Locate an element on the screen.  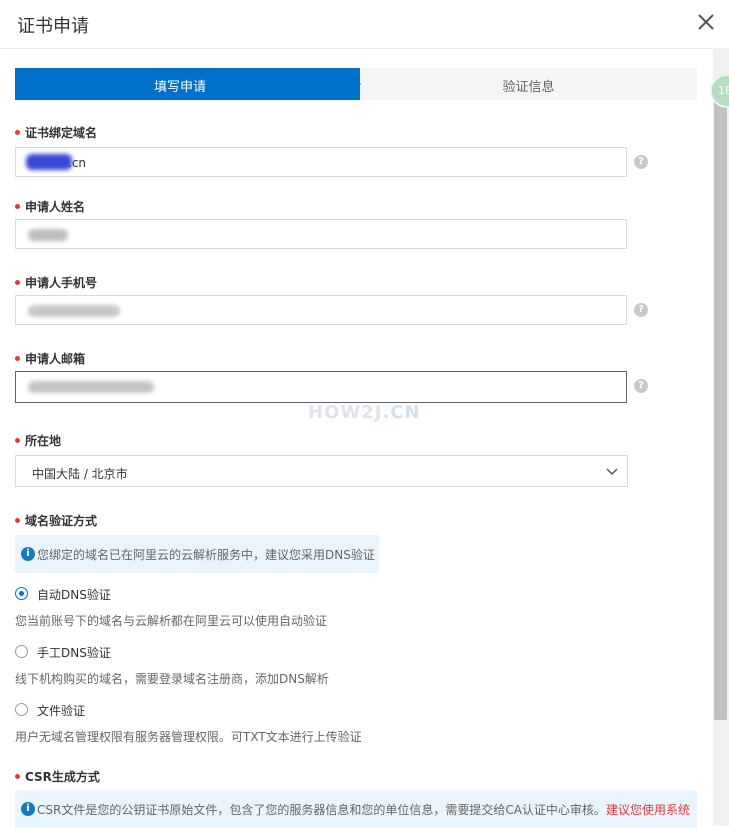
phone-label: 申请人手机号 is located at coordinates (56, 282).